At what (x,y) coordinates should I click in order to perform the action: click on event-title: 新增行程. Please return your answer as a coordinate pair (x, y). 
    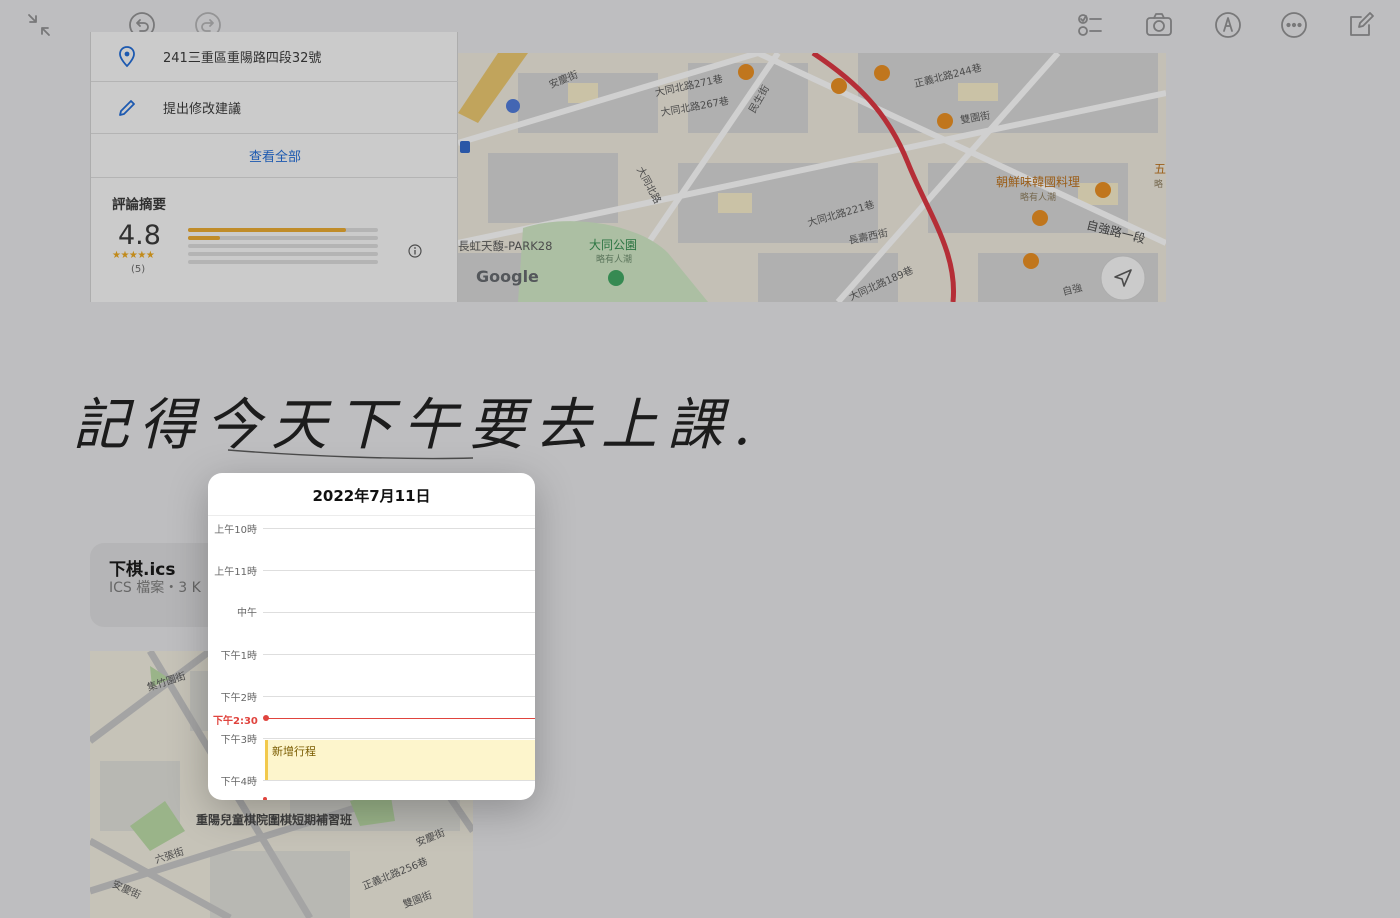
    Looking at the image, I should click on (294, 751).